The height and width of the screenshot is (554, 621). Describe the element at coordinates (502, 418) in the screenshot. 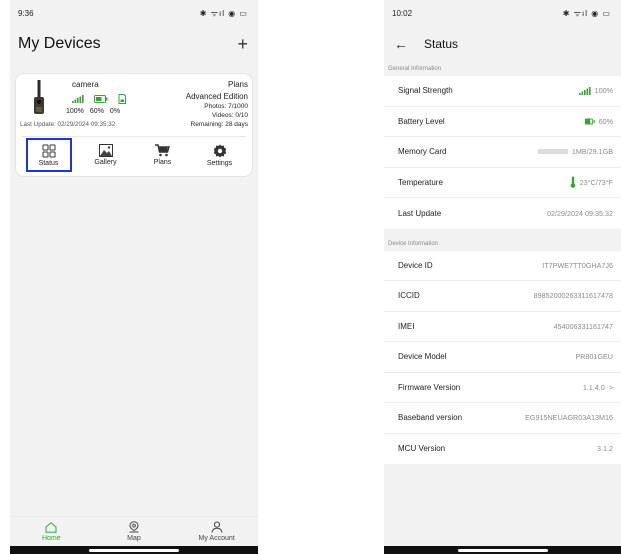

I see `row-baseband-version: Baseband version EG915NEUAGR03A13M16` at that location.